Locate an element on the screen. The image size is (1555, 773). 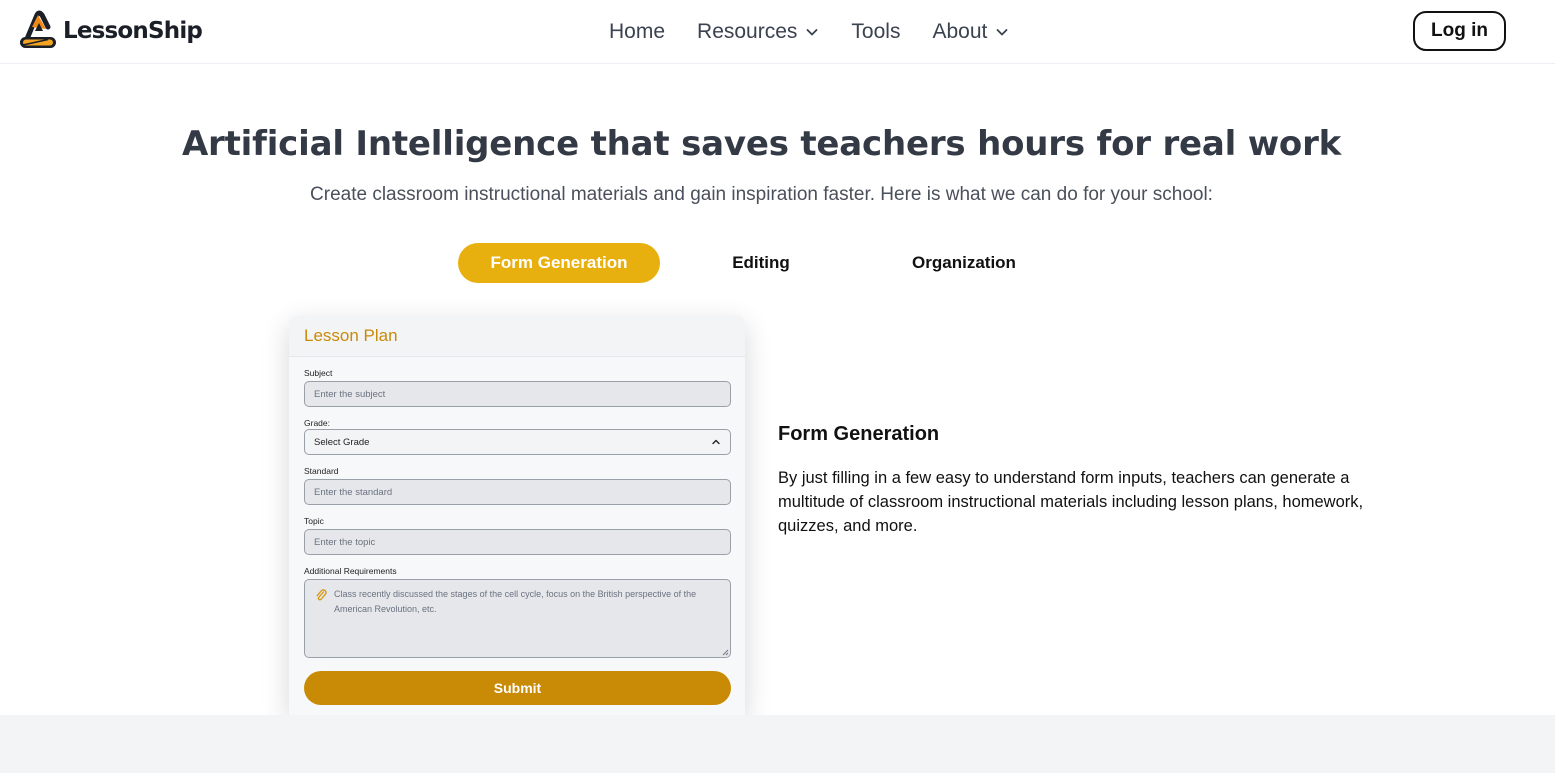
nav-home: Home is located at coordinates (637, 32).